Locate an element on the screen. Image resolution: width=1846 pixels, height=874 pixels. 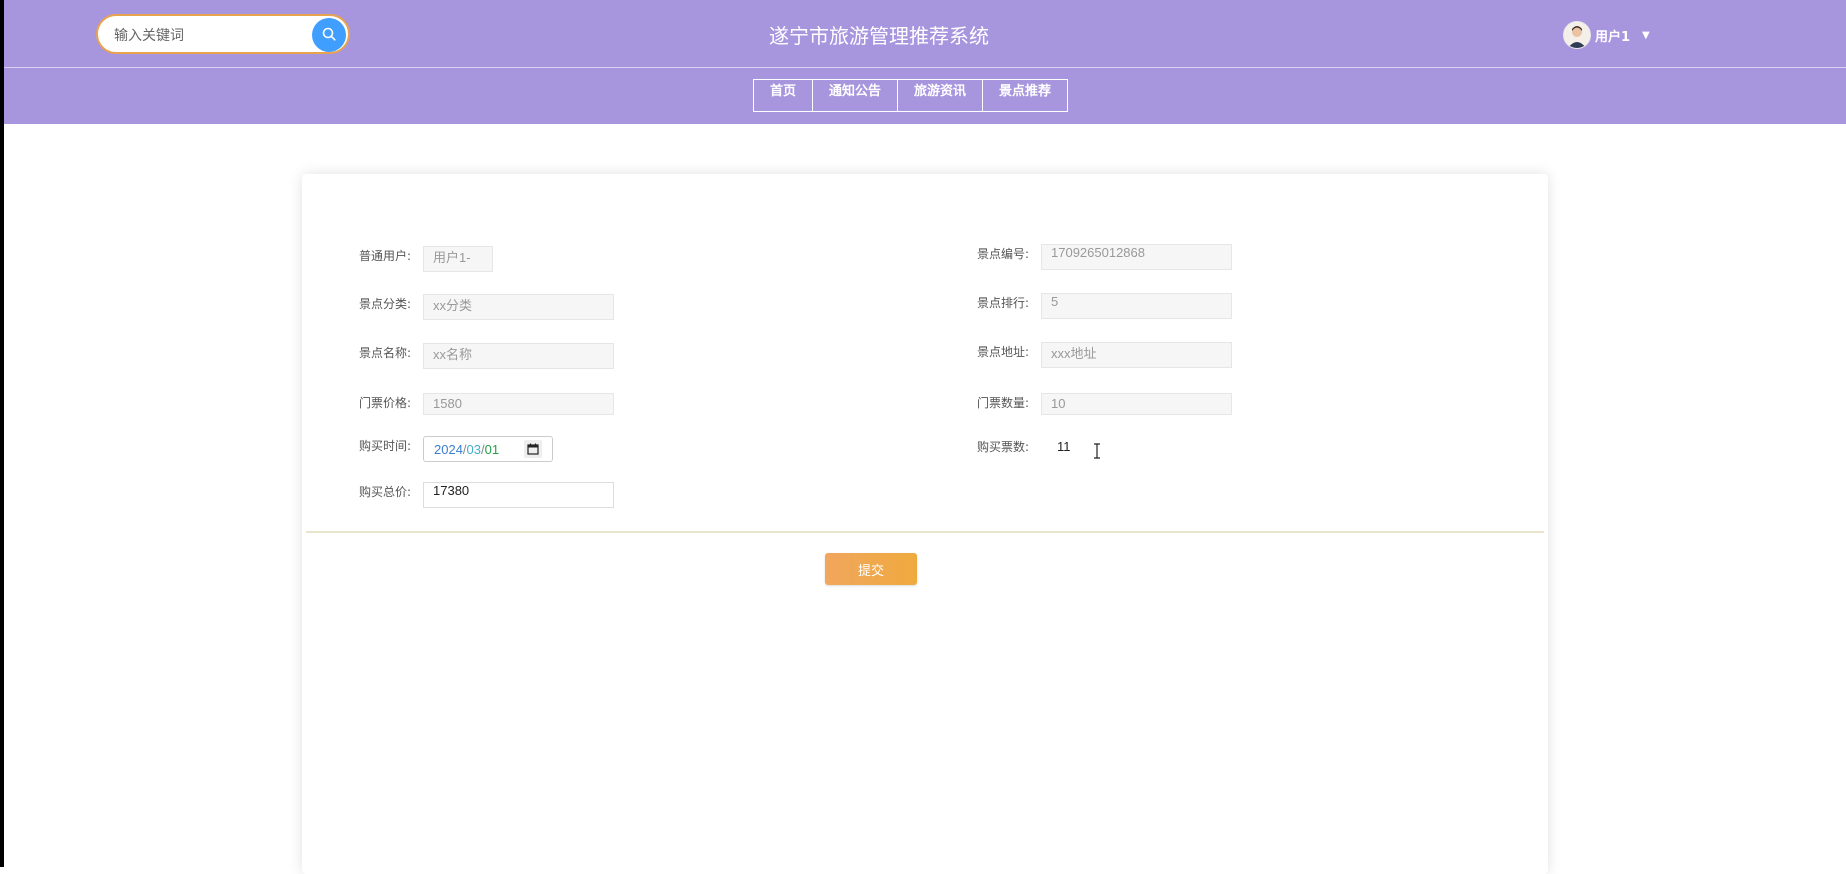
search-button is located at coordinates (329, 35).